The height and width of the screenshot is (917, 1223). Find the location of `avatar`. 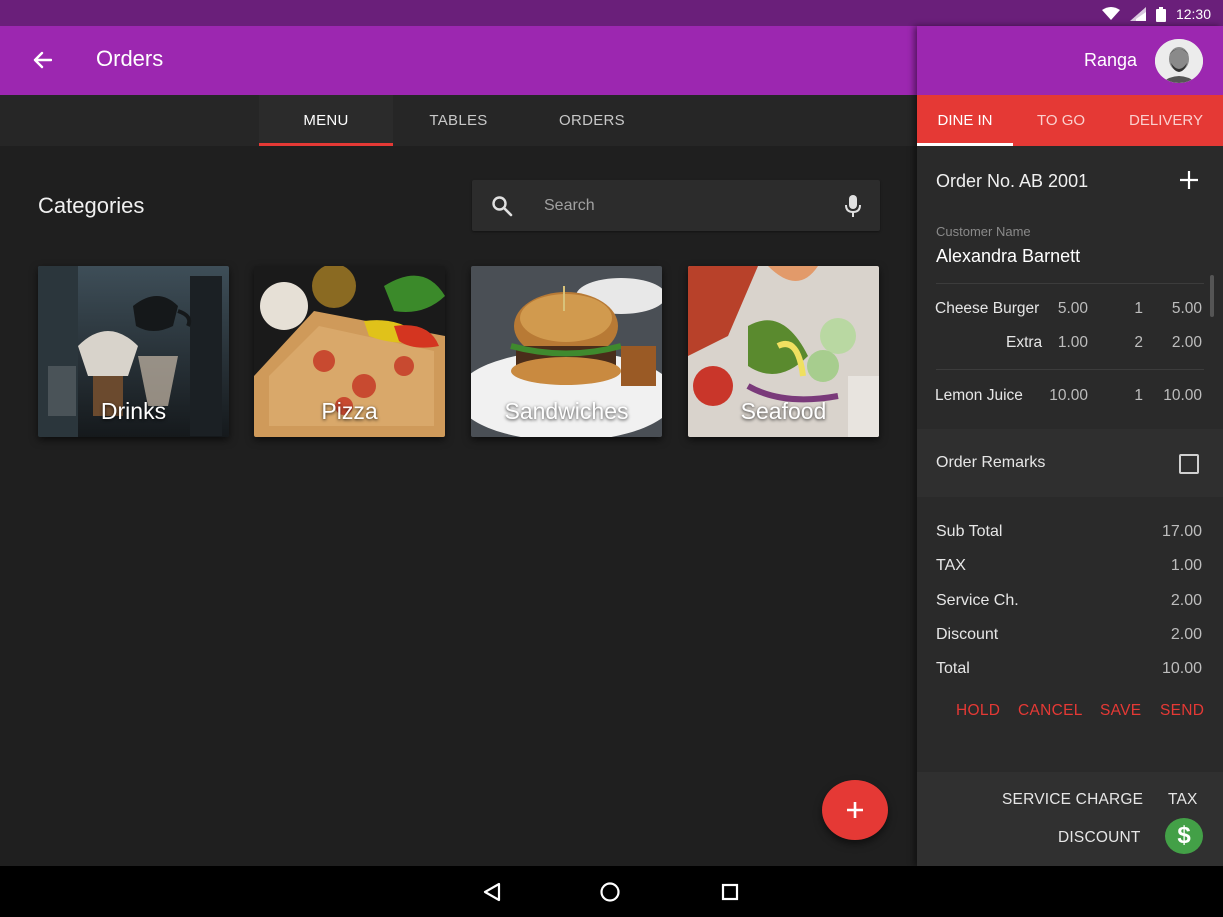

avatar is located at coordinates (1179, 61).